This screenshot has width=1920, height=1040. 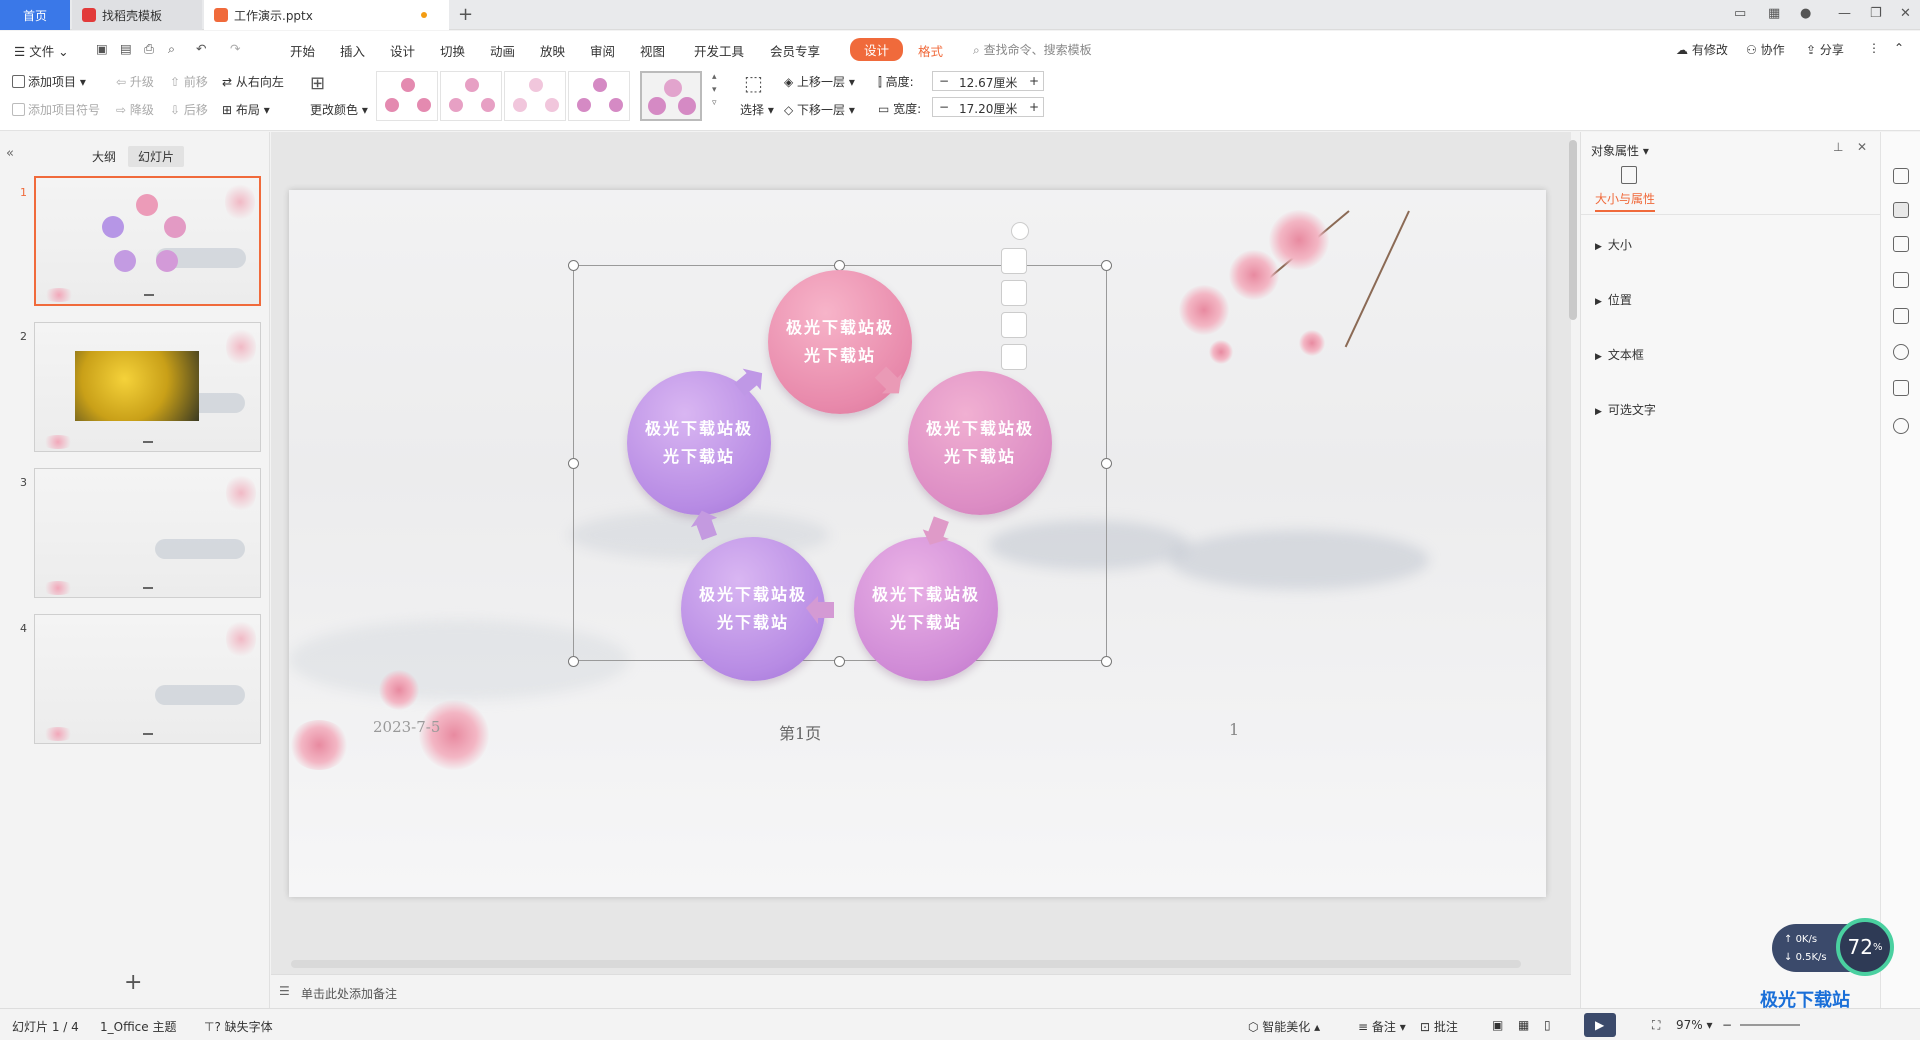 I want to click on width-value: 17.20厘米, so click(x=988, y=108).